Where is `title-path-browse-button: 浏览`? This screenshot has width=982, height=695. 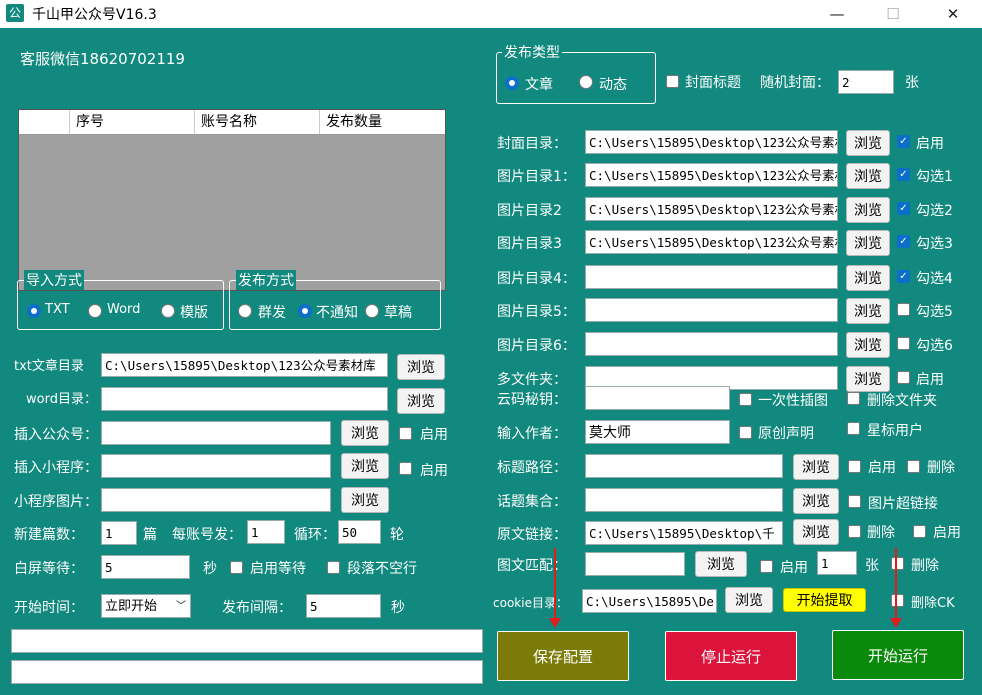
title-path-browse-button: 浏览 is located at coordinates (816, 467).